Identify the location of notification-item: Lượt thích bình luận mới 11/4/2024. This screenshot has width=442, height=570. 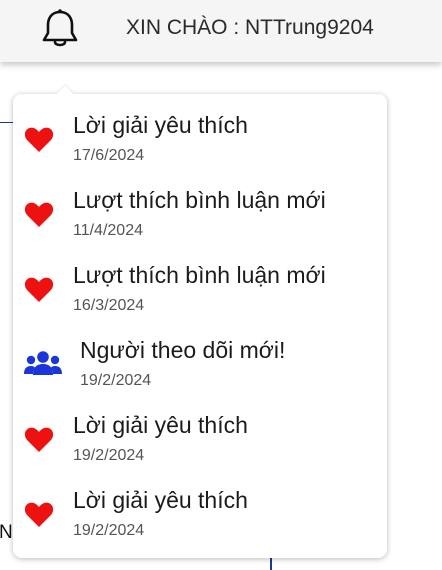
(200, 204).